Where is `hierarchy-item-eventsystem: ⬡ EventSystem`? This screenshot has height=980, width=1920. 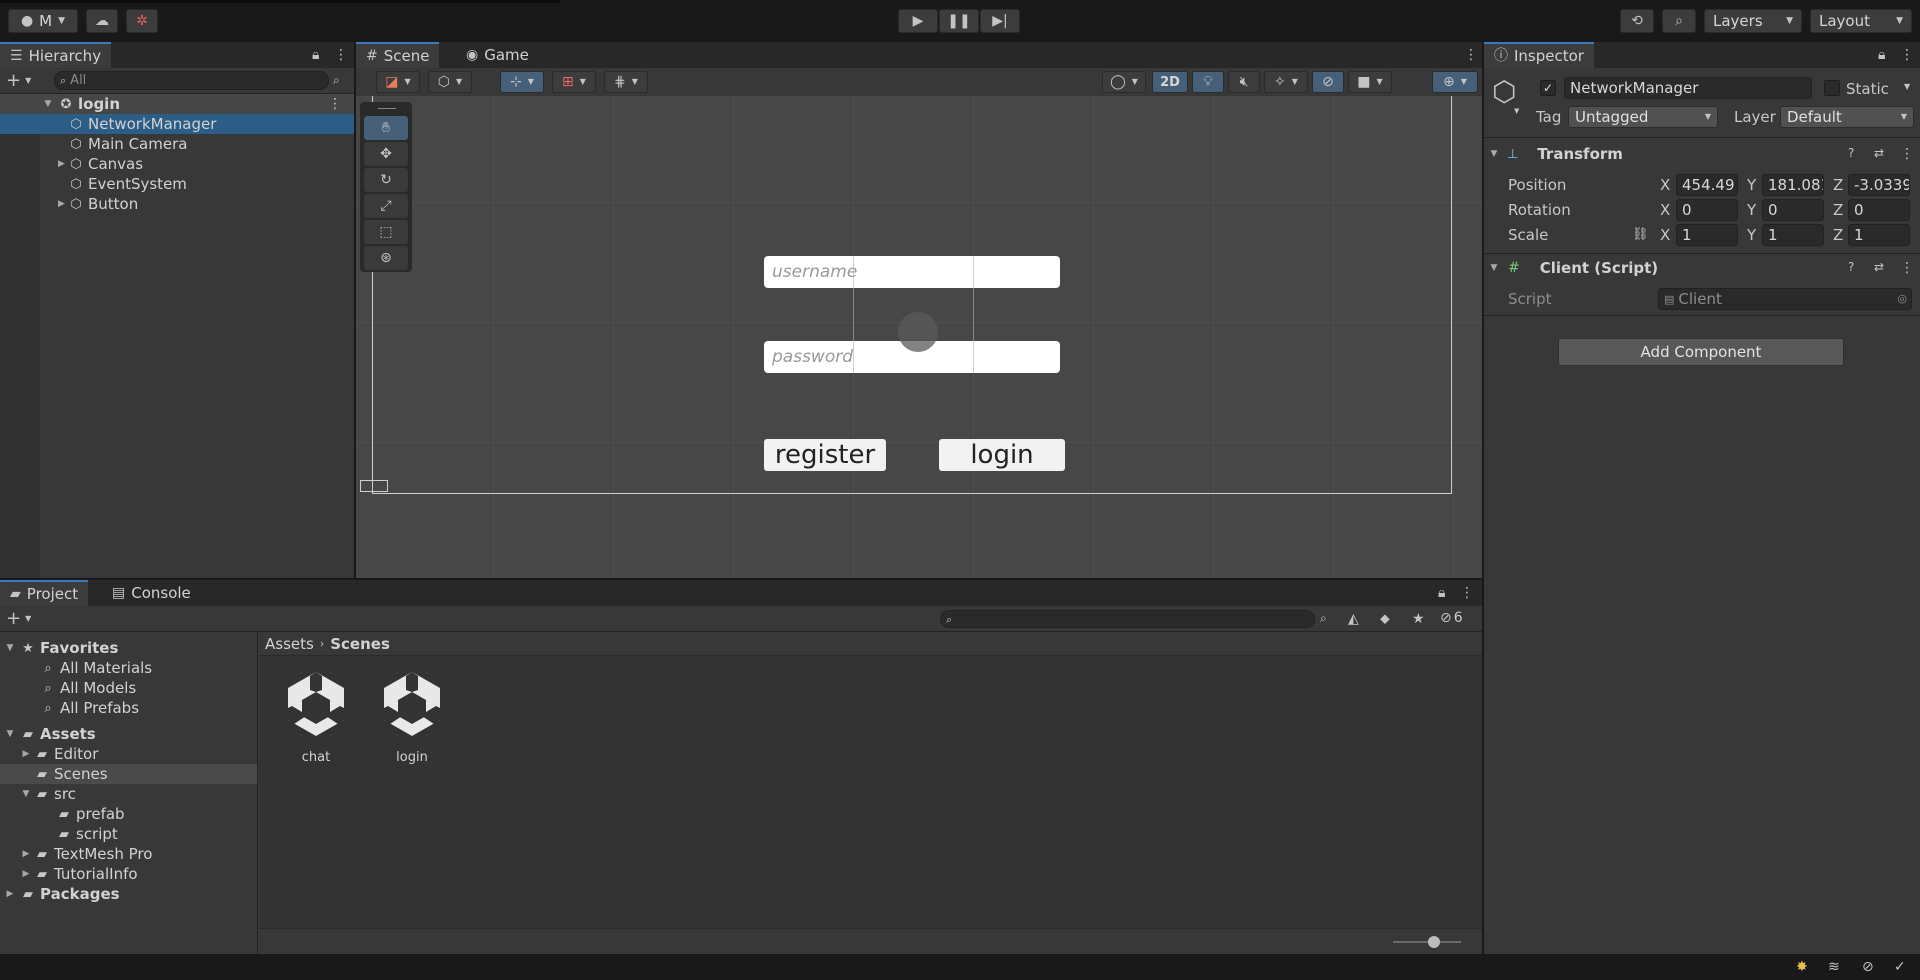
hierarchy-item-eventsystem: ⬡ EventSystem is located at coordinates (177, 184).